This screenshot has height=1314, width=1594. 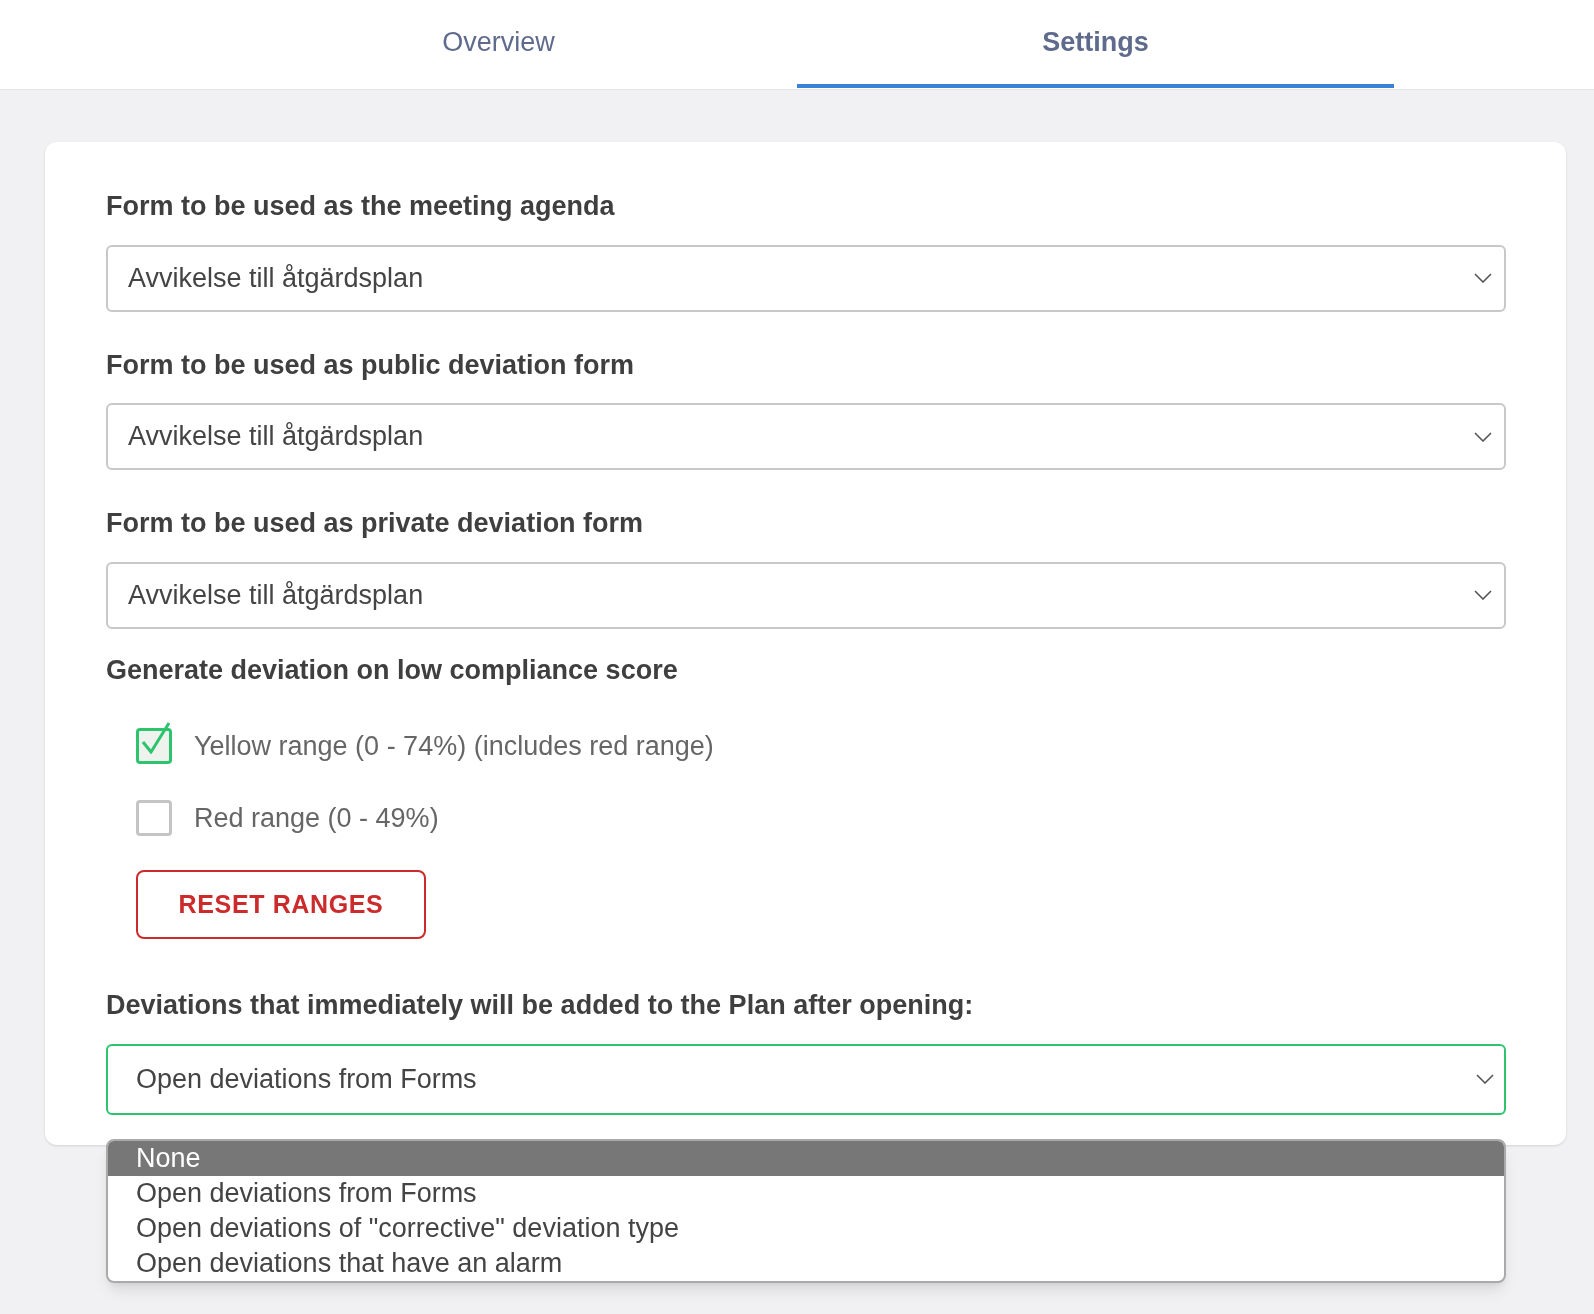 I want to click on field-label: Form to be used as public deviation form, so click(x=371, y=365).